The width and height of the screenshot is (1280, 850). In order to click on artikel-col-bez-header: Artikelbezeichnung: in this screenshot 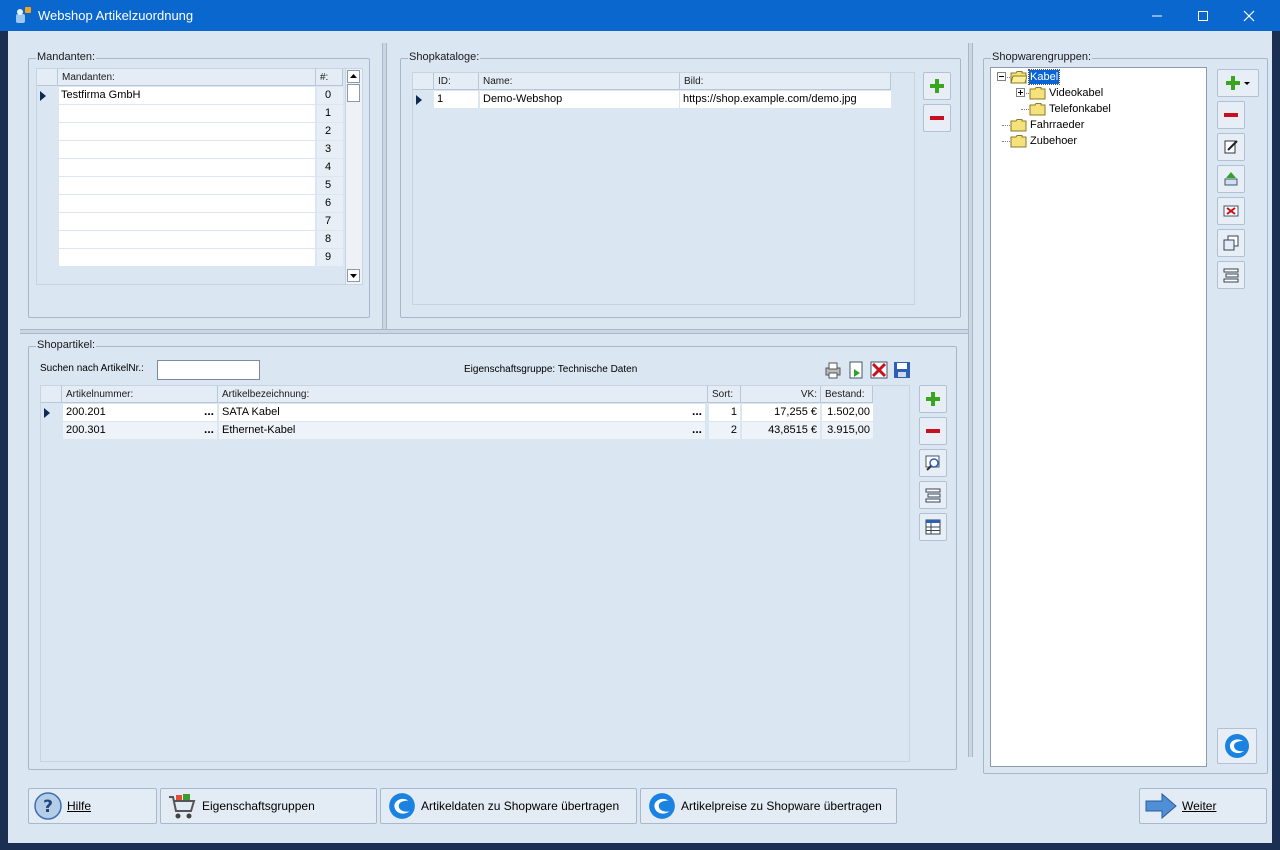, I will do `click(463, 394)`.